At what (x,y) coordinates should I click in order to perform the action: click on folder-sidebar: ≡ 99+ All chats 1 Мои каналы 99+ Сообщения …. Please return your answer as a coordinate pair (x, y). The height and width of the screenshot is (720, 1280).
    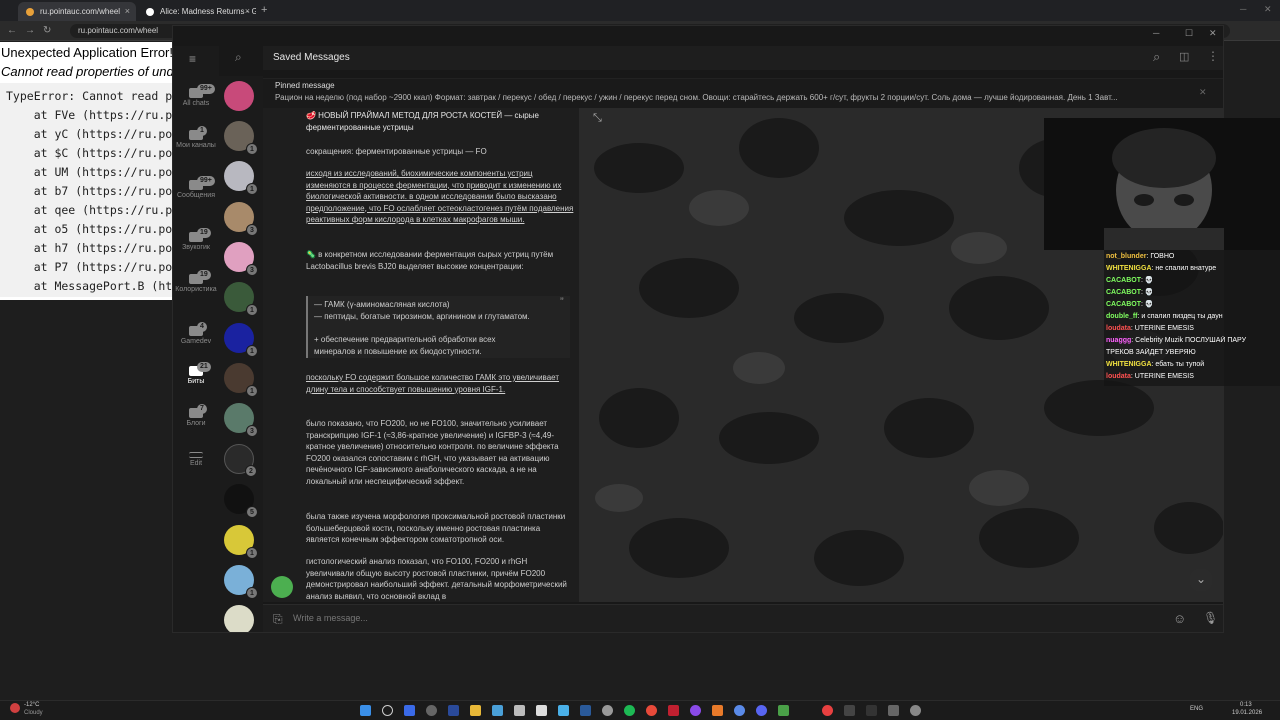
    Looking at the image, I should click on (196, 339).